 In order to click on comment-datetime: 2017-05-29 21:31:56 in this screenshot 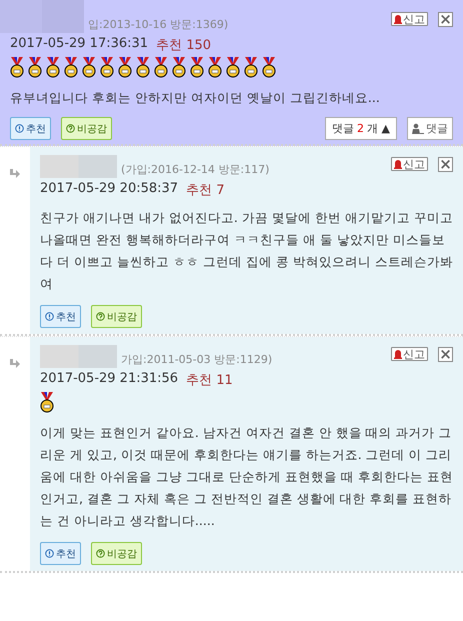, I will do `click(109, 379)`.